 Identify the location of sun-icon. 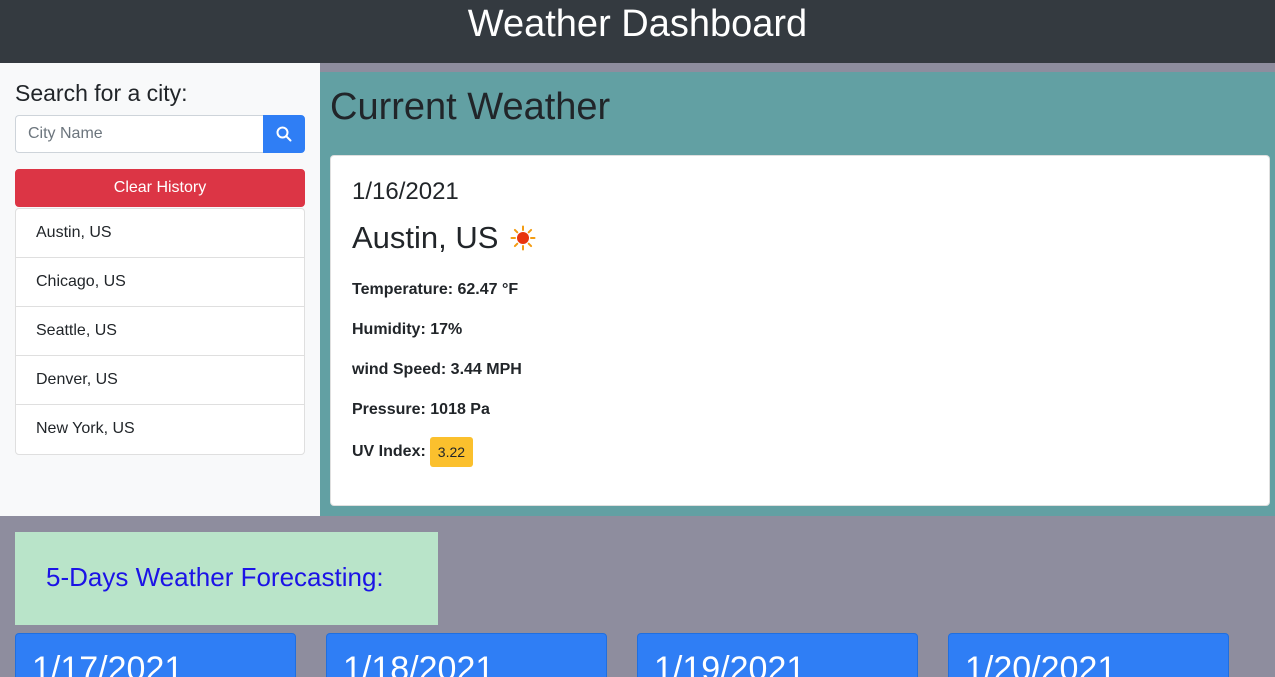
(523, 238).